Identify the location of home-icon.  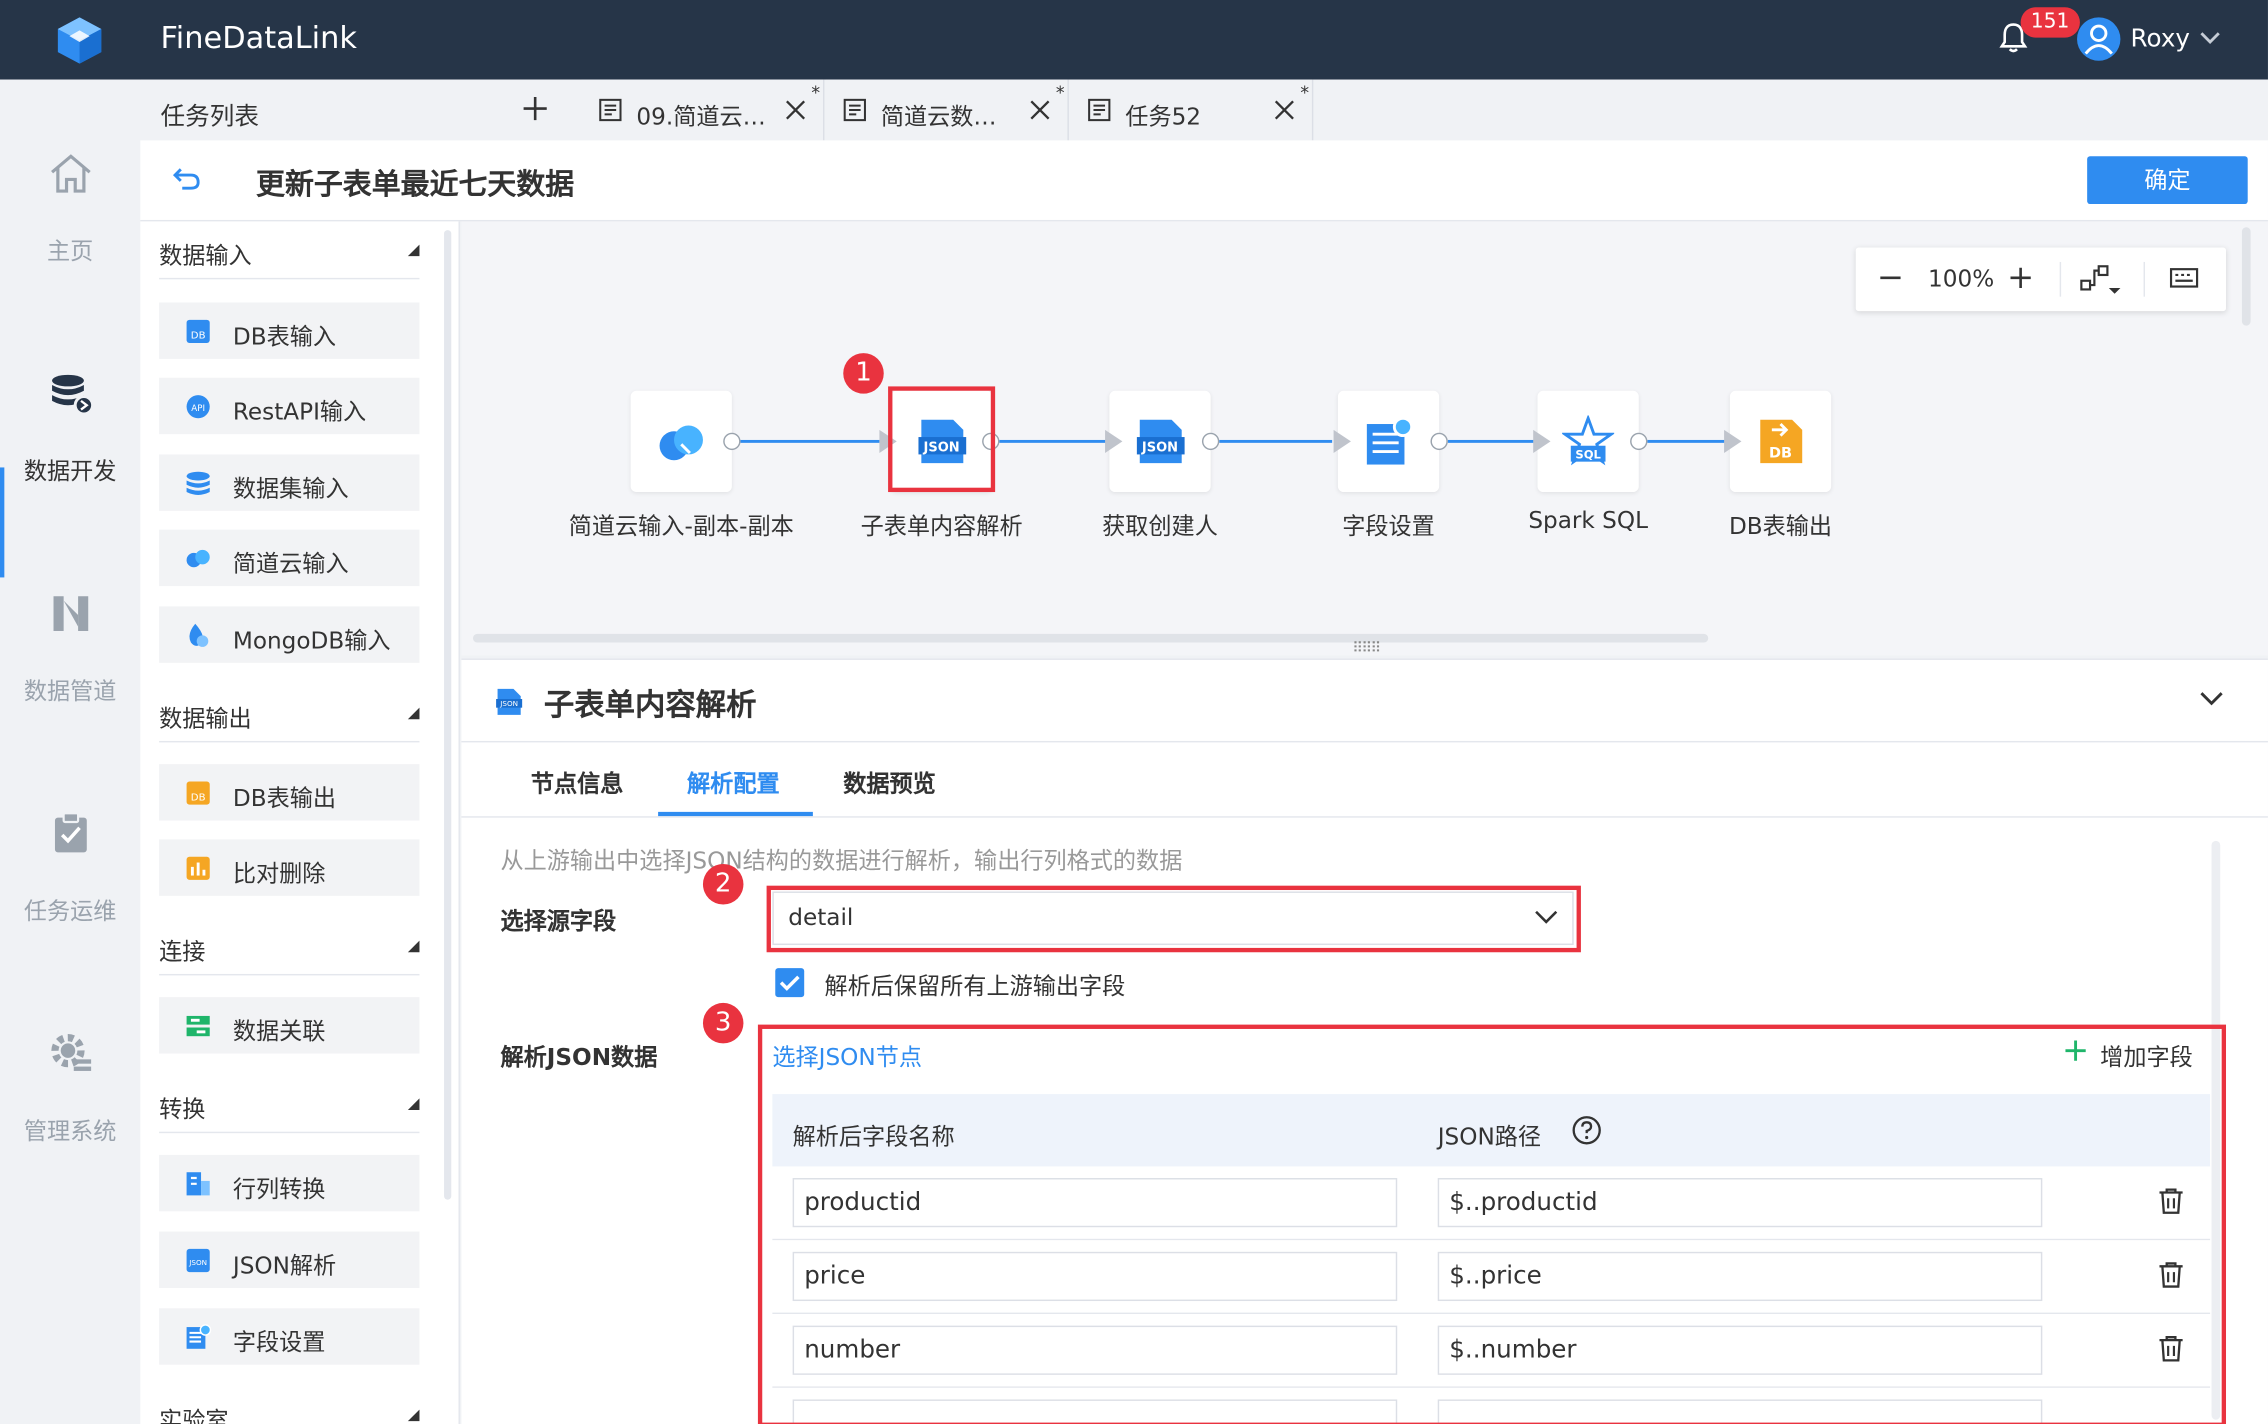
(70, 173).